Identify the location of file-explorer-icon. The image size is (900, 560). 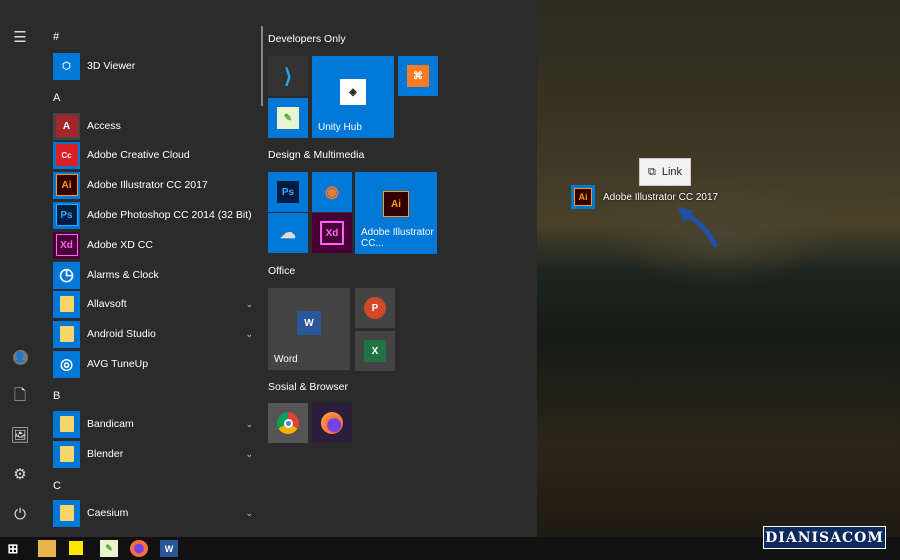
(47, 548).